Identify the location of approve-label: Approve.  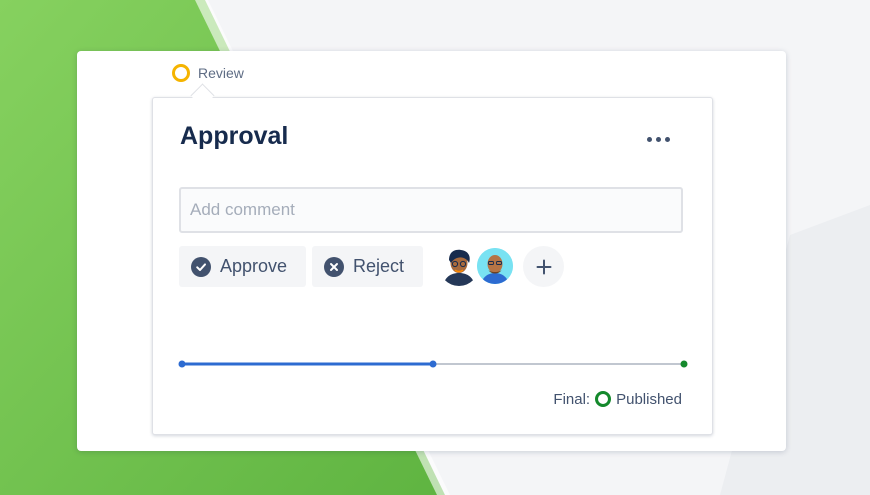
(254, 266).